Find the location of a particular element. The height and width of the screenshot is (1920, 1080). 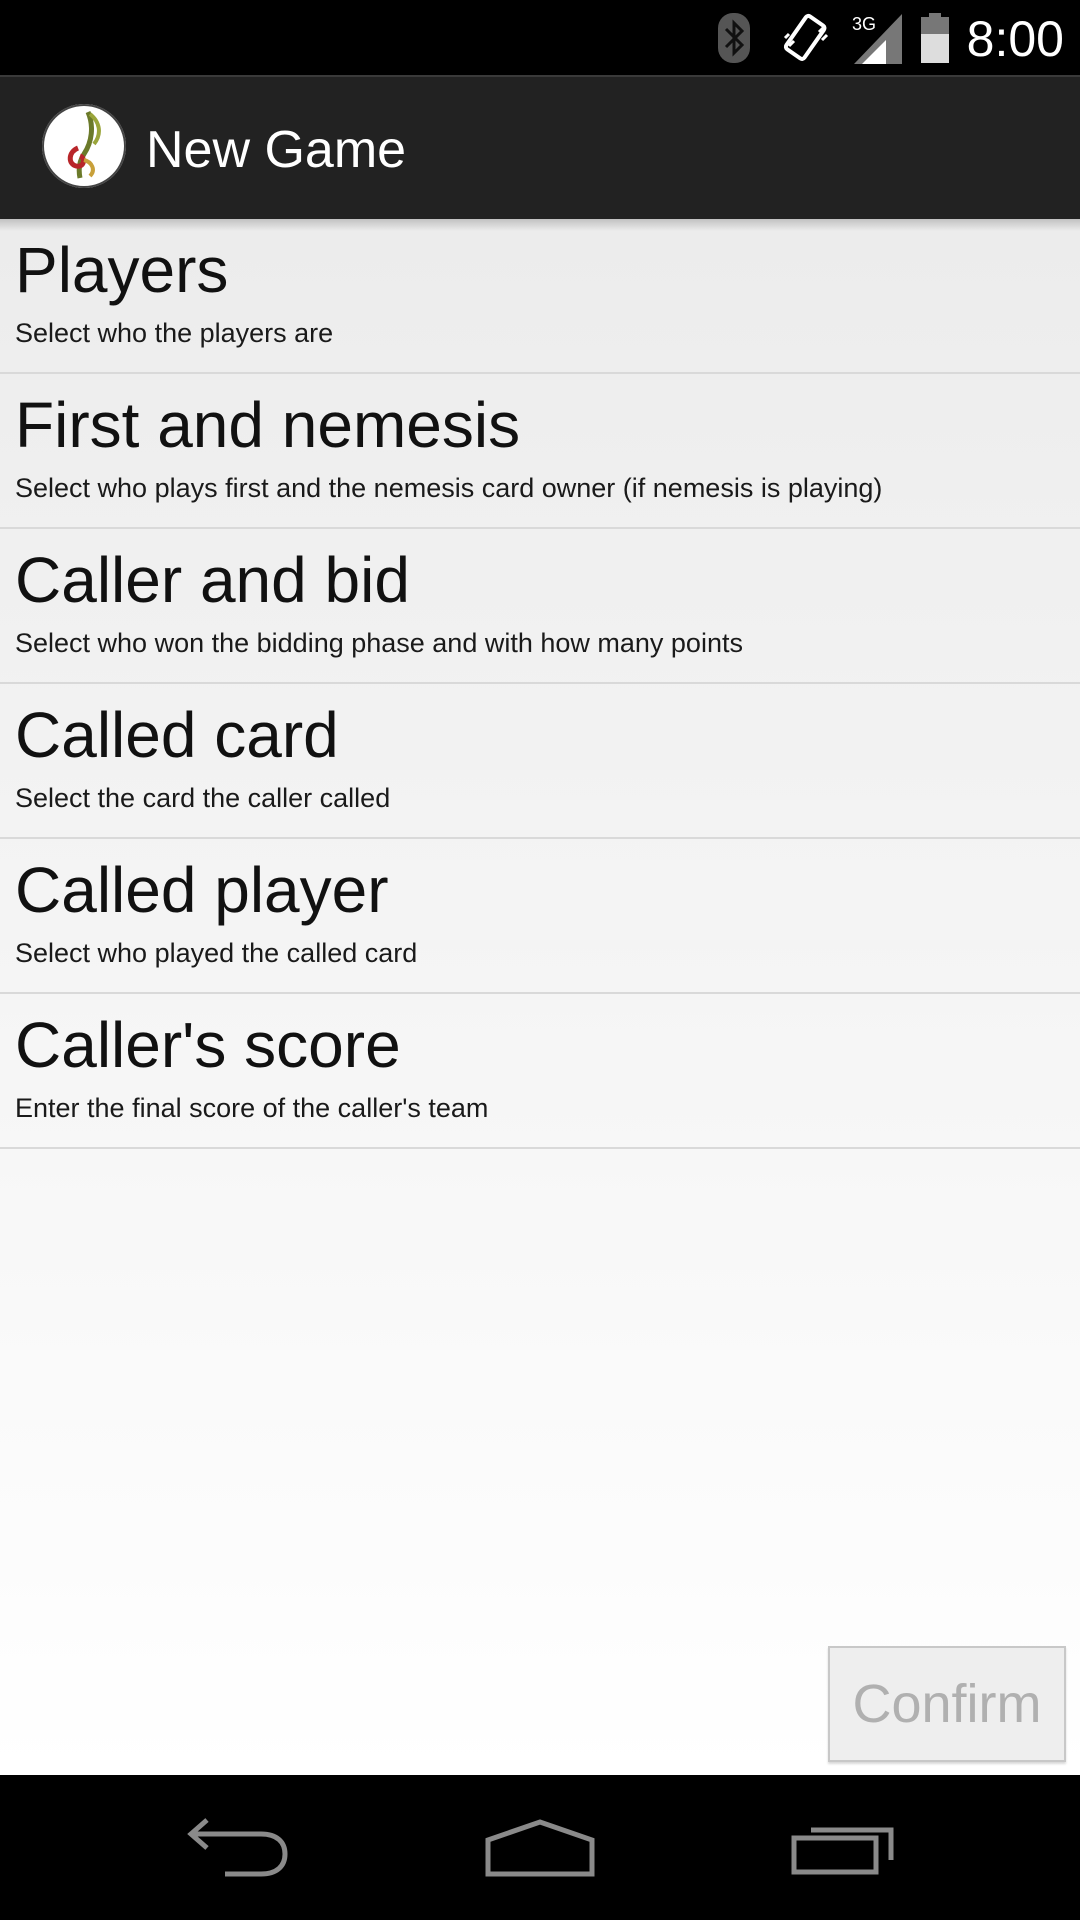

list-item-title: Players is located at coordinates (122, 270).